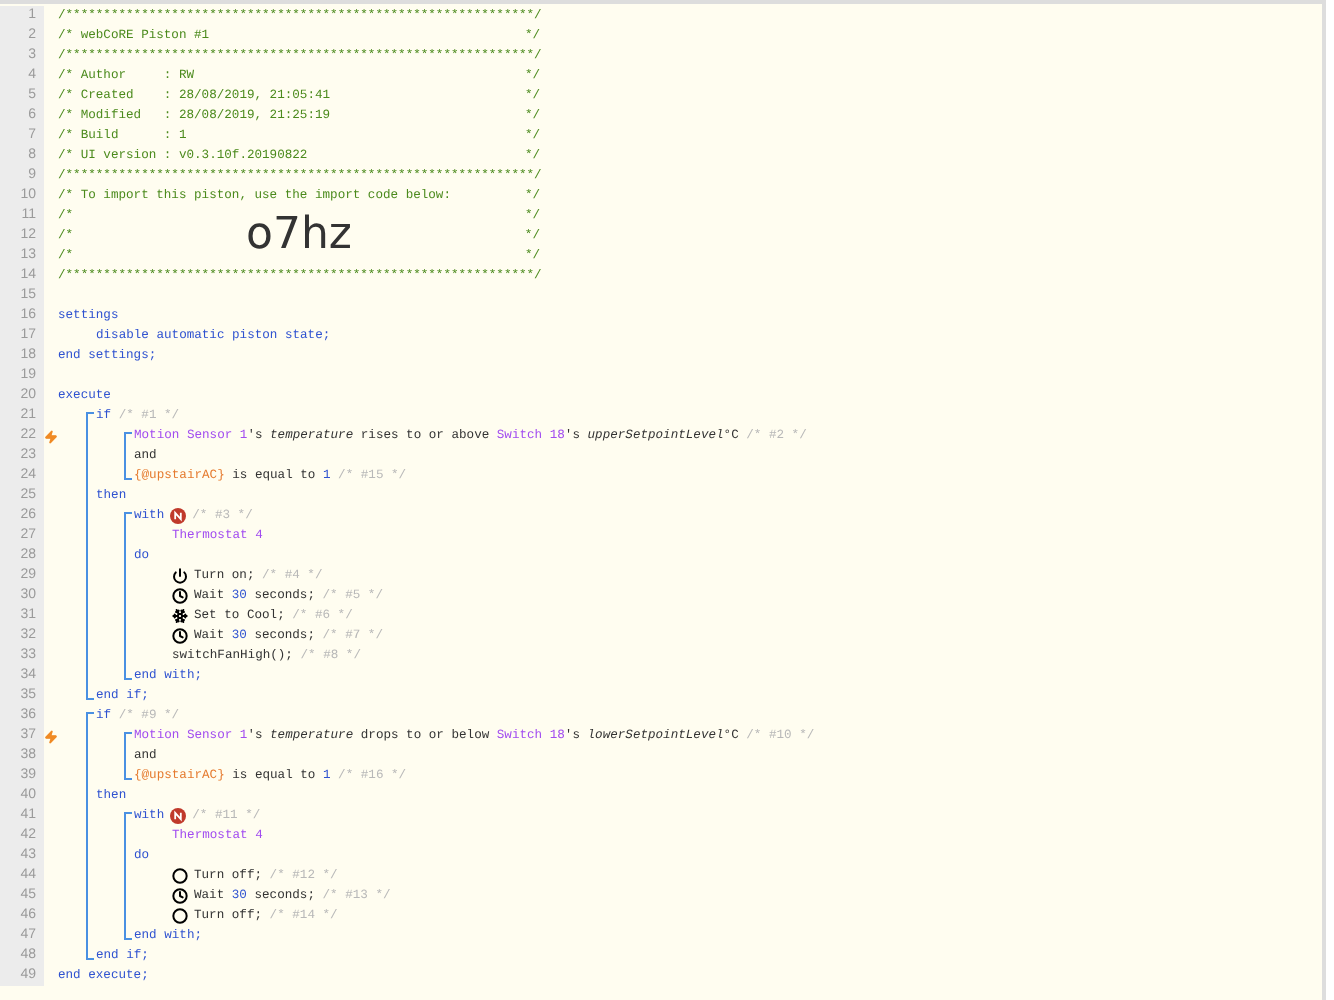 This screenshot has height=1000, width=1334. I want to click on import-code: o7hz, so click(299, 236).